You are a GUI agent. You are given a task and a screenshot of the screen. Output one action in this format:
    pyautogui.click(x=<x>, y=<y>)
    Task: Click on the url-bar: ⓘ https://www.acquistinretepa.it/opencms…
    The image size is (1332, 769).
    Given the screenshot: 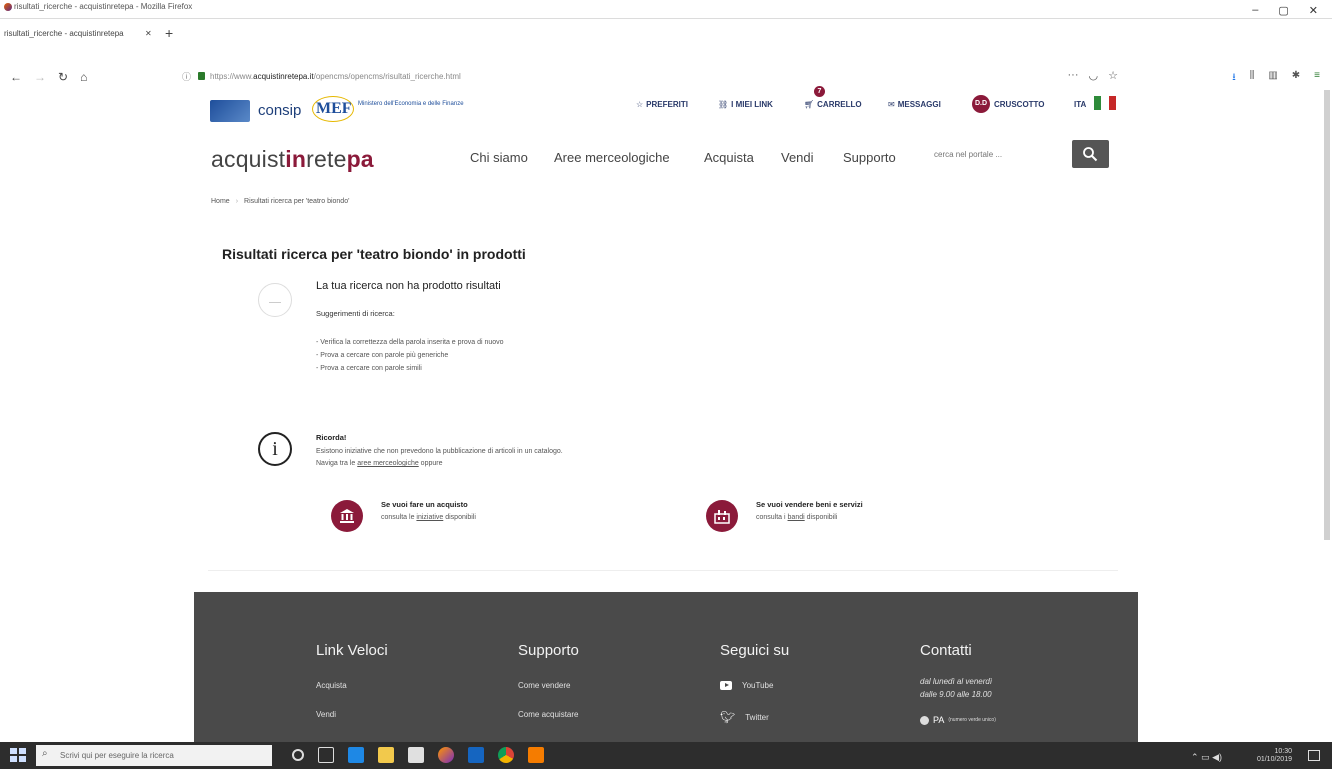 What is the action you would take?
    pyautogui.click(x=658, y=77)
    